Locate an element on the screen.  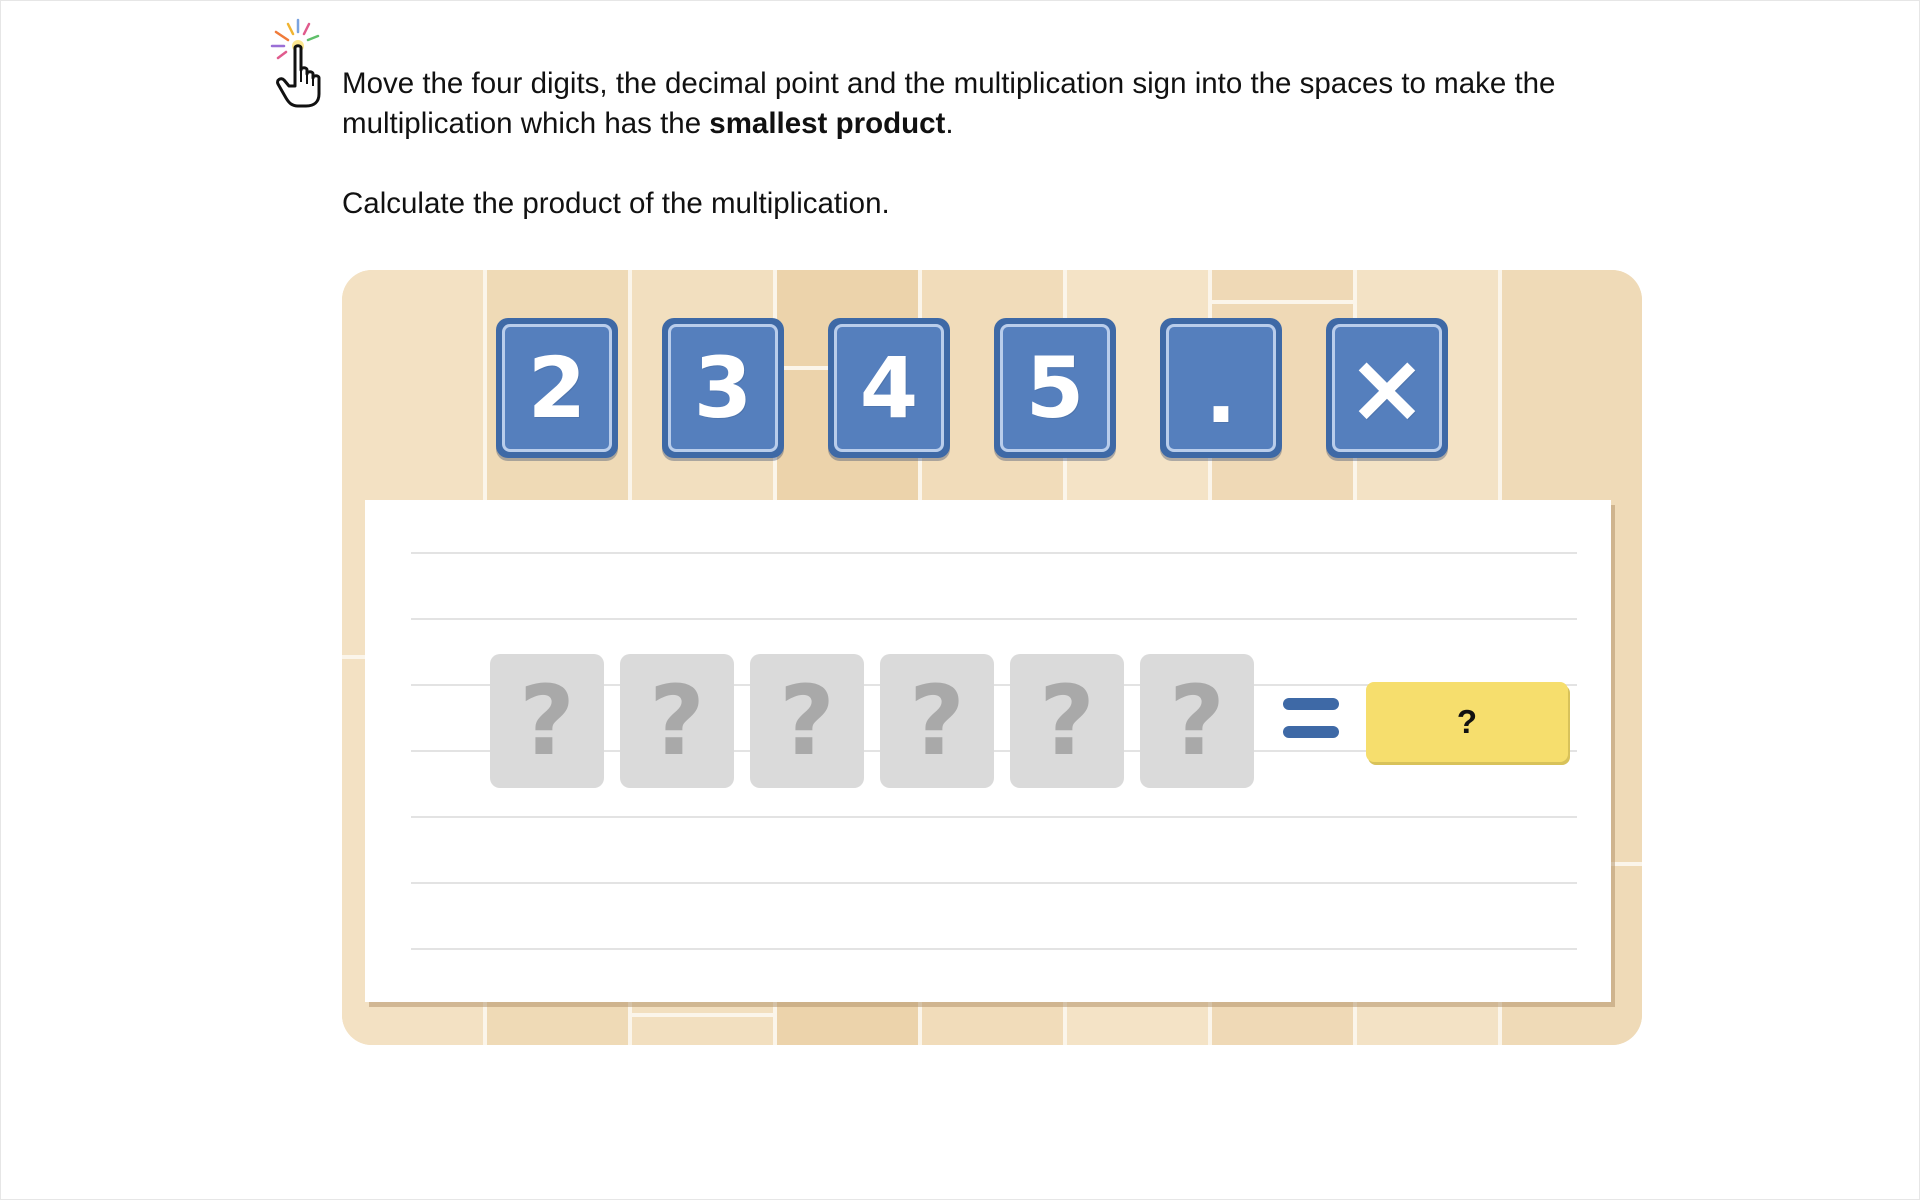
digit-tile-5: 5 is located at coordinates (1055, 388).